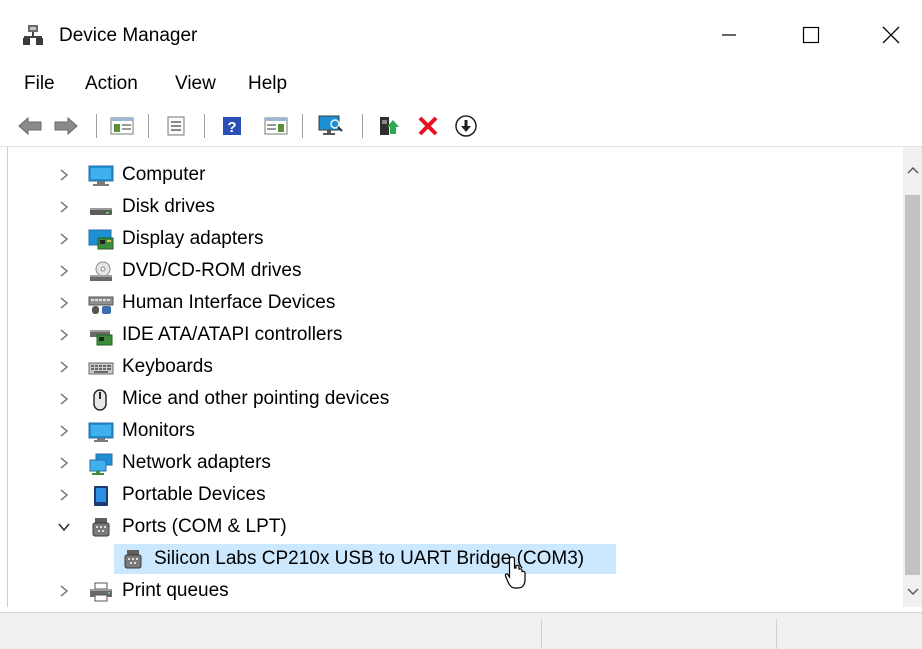 The width and height of the screenshot is (922, 649). What do you see at coordinates (811, 35) in the screenshot?
I see `maximize-button` at bounding box center [811, 35].